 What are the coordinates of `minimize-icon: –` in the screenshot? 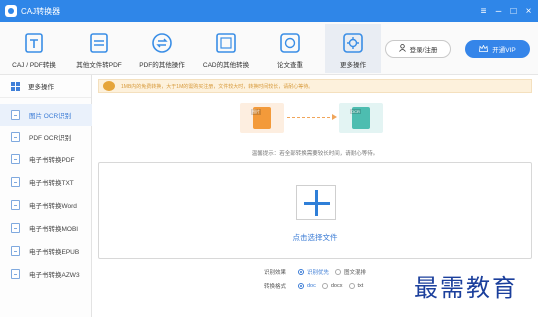 It's located at (498, 11).